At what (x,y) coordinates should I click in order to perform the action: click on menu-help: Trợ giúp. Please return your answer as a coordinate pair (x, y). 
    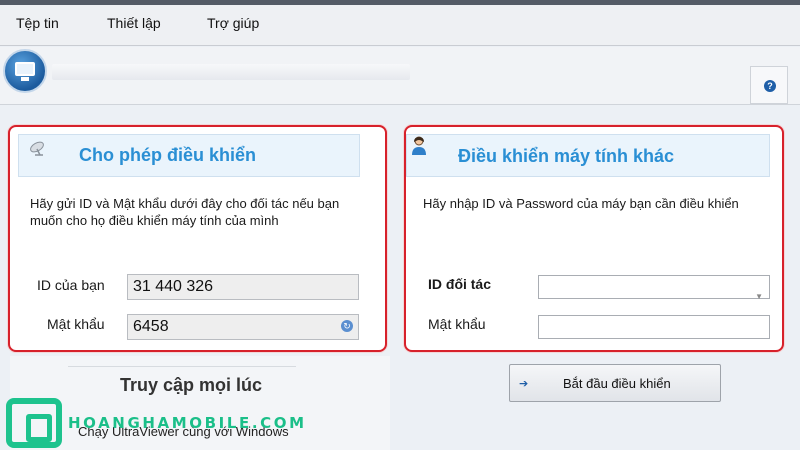
    Looking at the image, I should click on (233, 23).